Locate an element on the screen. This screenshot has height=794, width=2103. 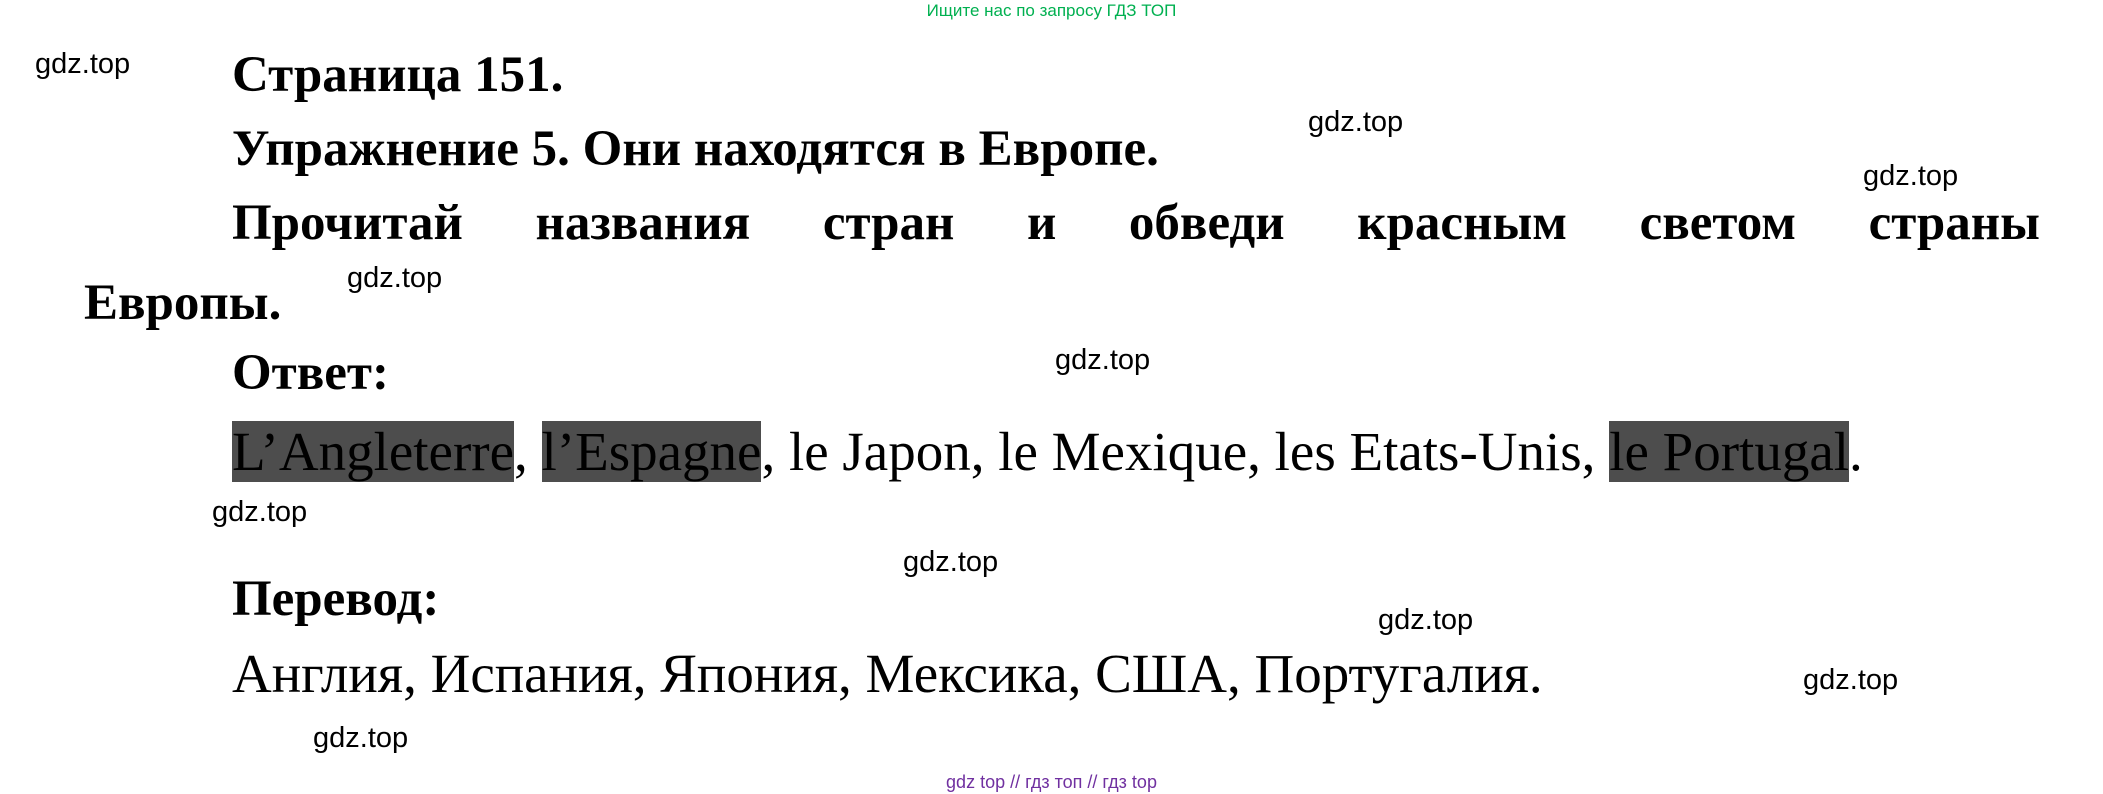
task-text-continuation: Европы. is located at coordinates (183, 303).